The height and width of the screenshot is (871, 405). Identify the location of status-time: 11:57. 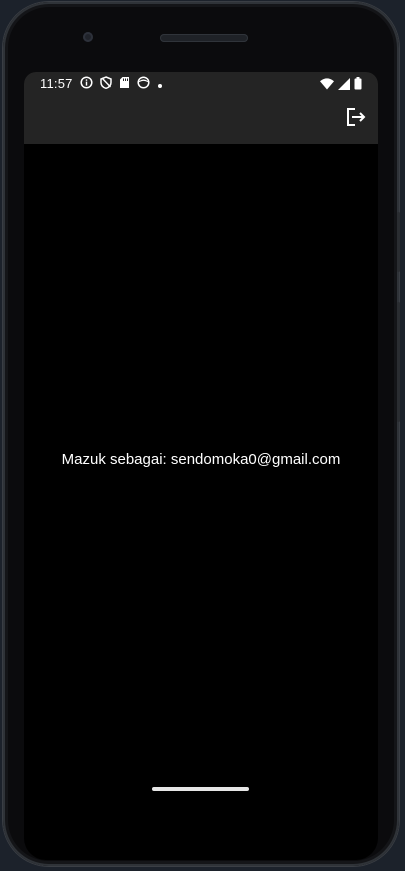
(56, 83).